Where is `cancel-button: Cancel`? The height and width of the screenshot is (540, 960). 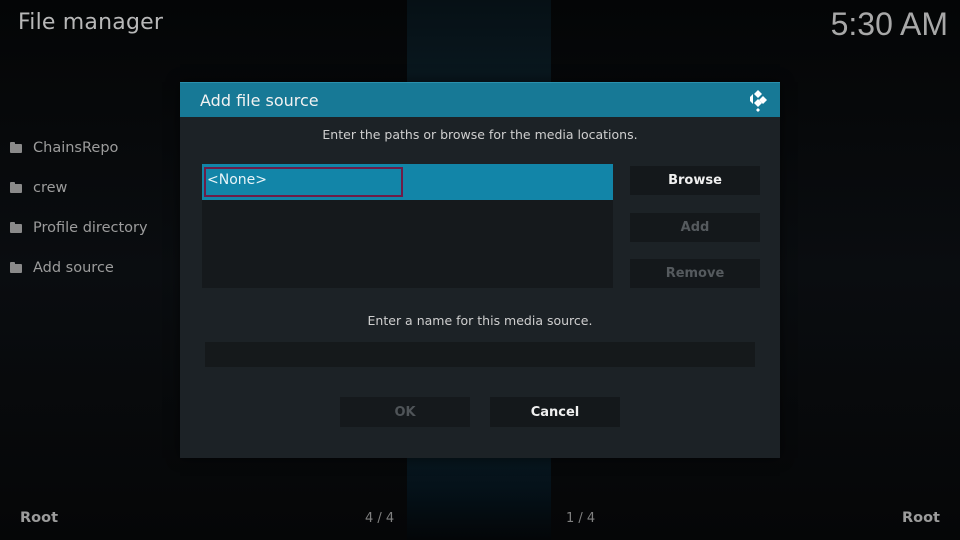
cancel-button: Cancel is located at coordinates (555, 412).